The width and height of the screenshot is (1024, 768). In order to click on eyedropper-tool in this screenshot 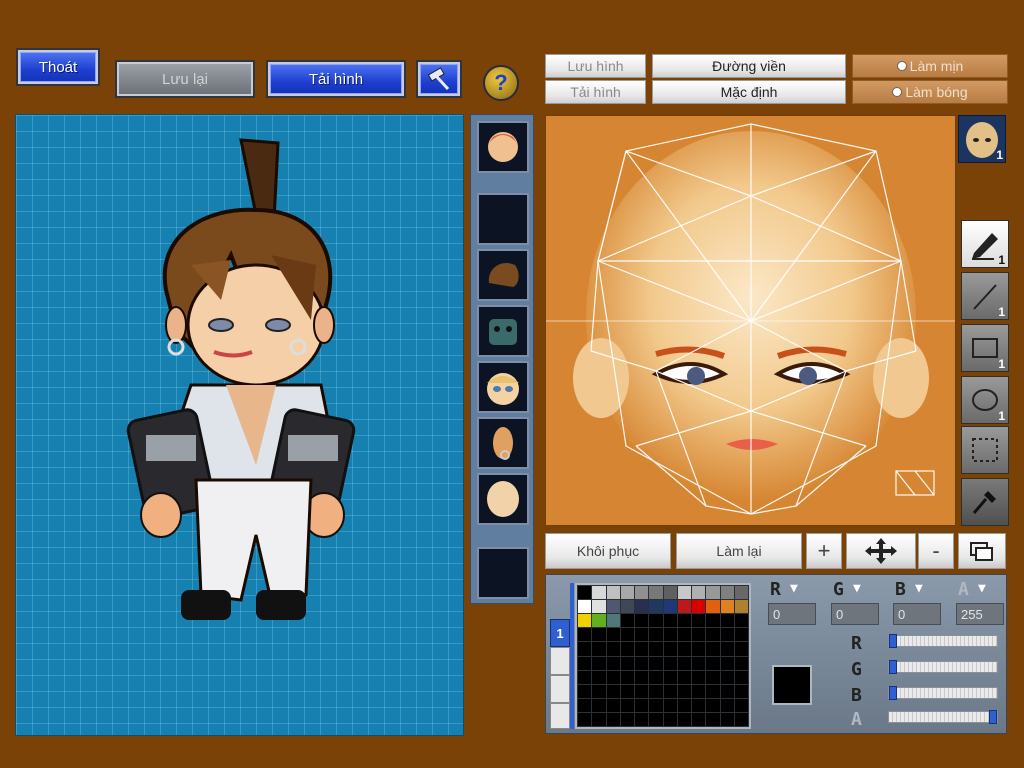, I will do `click(985, 502)`.